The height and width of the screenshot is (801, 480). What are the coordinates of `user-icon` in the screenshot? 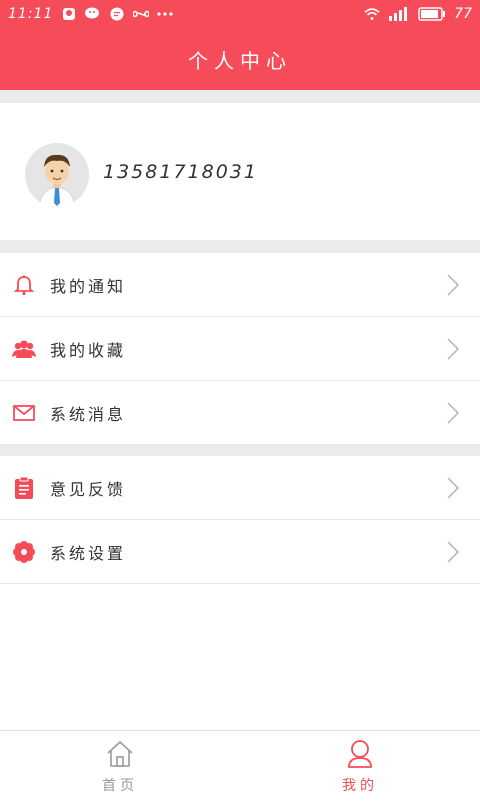 It's located at (360, 754).